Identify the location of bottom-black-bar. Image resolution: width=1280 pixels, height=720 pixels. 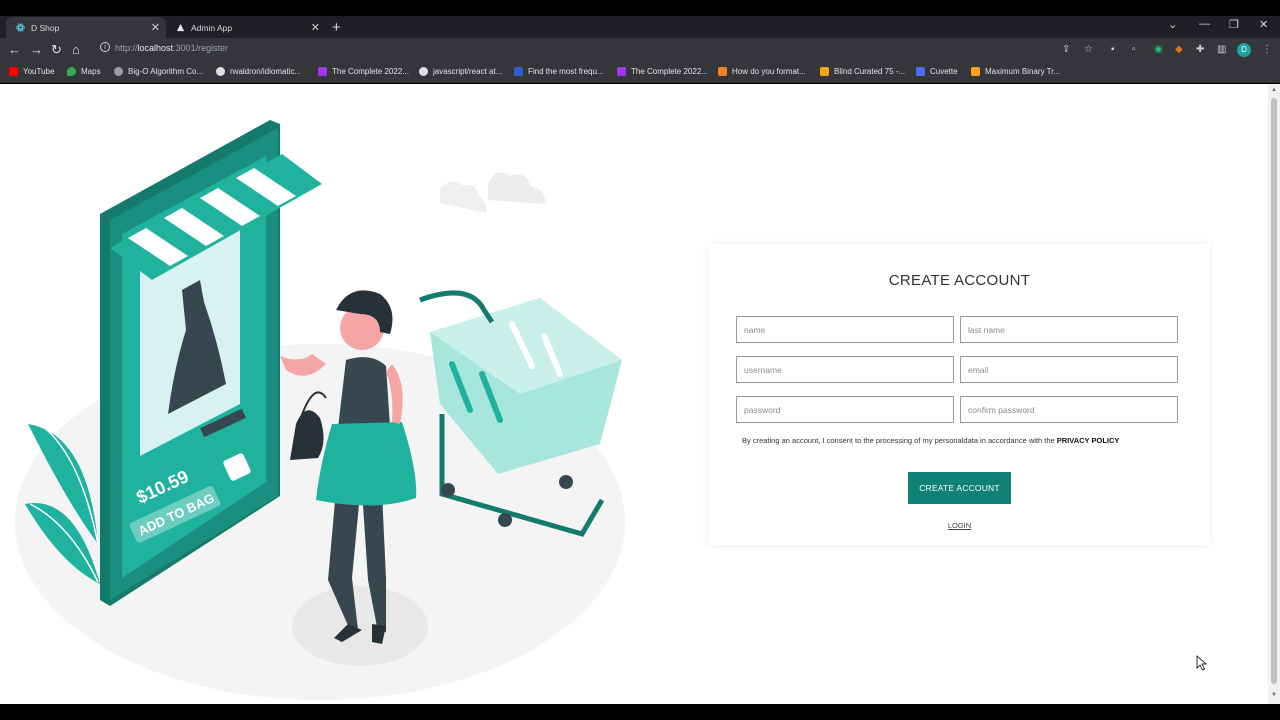
(640, 712).